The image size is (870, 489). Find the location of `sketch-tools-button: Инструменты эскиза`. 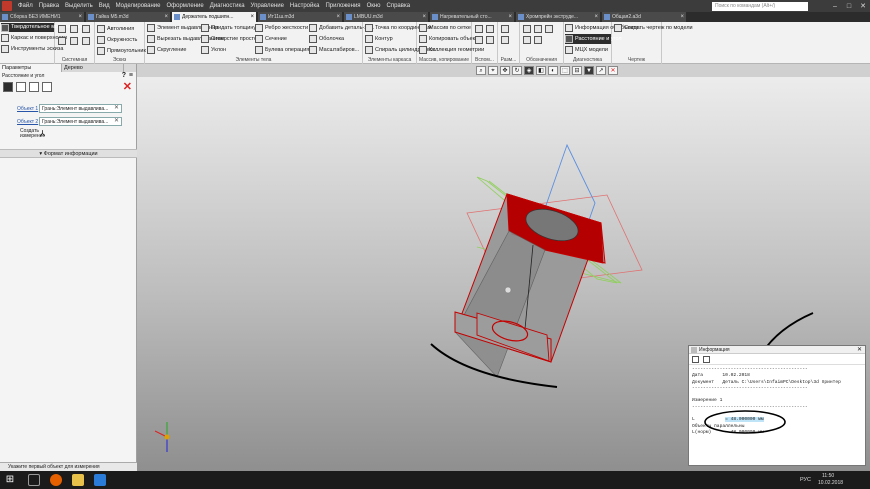

sketch-tools-button: Инструменты эскиза is located at coordinates (32, 49).